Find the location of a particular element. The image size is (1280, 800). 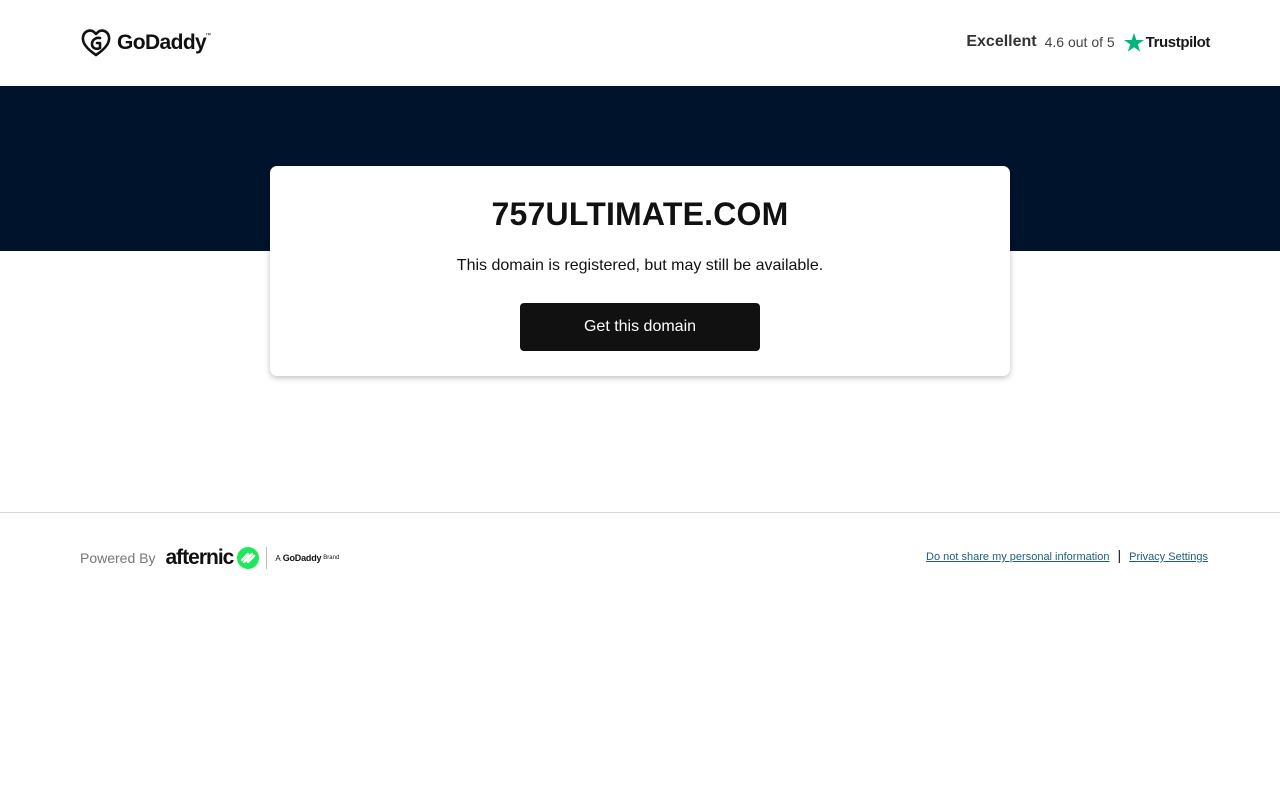

brand-tag-name: GoDaddy is located at coordinates (302, 558).